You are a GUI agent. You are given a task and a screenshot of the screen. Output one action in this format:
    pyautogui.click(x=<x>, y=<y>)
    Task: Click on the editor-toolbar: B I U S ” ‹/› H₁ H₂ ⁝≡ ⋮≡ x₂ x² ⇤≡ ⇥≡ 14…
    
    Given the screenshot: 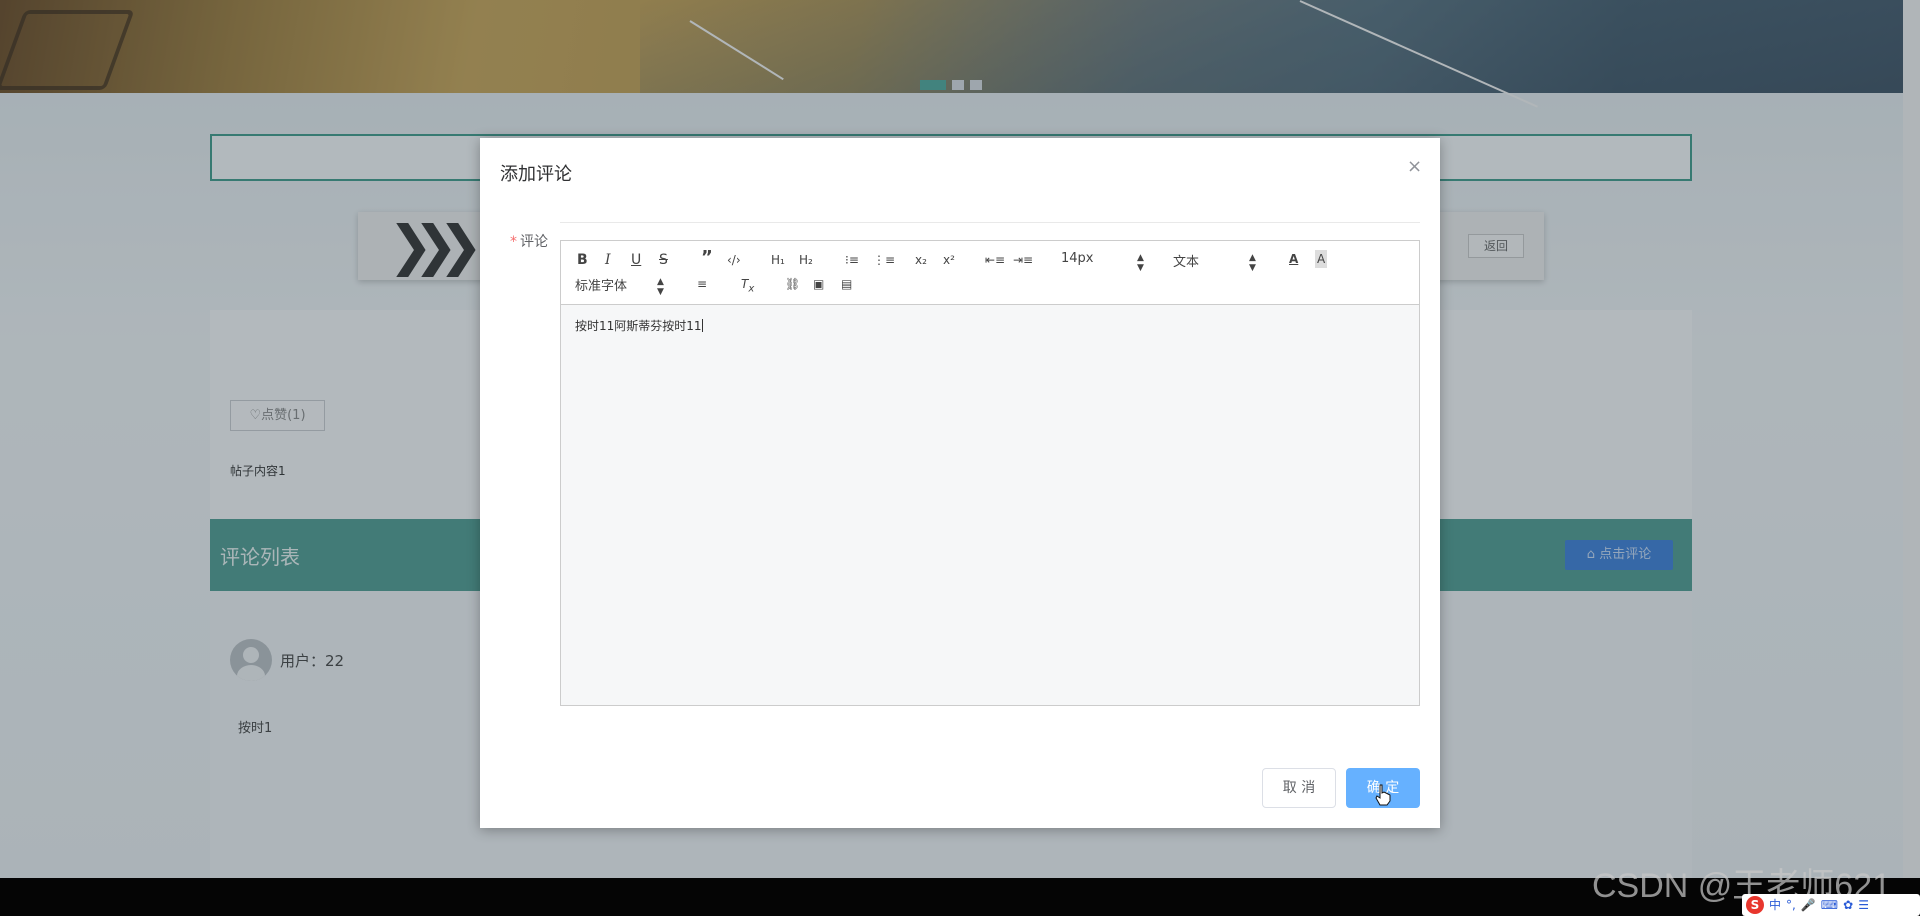 What is the action you would take?
    pyautogui.click(x=990, y=273)
    